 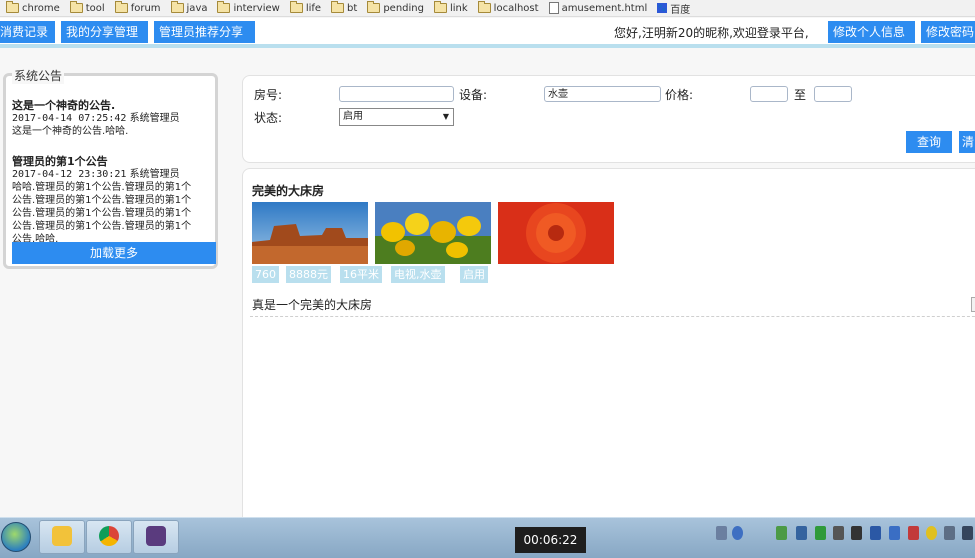 What do you see at coordinates (929, 142) in the screenshot?
I see `query-button: 查询` at bounding box center [929, 142].